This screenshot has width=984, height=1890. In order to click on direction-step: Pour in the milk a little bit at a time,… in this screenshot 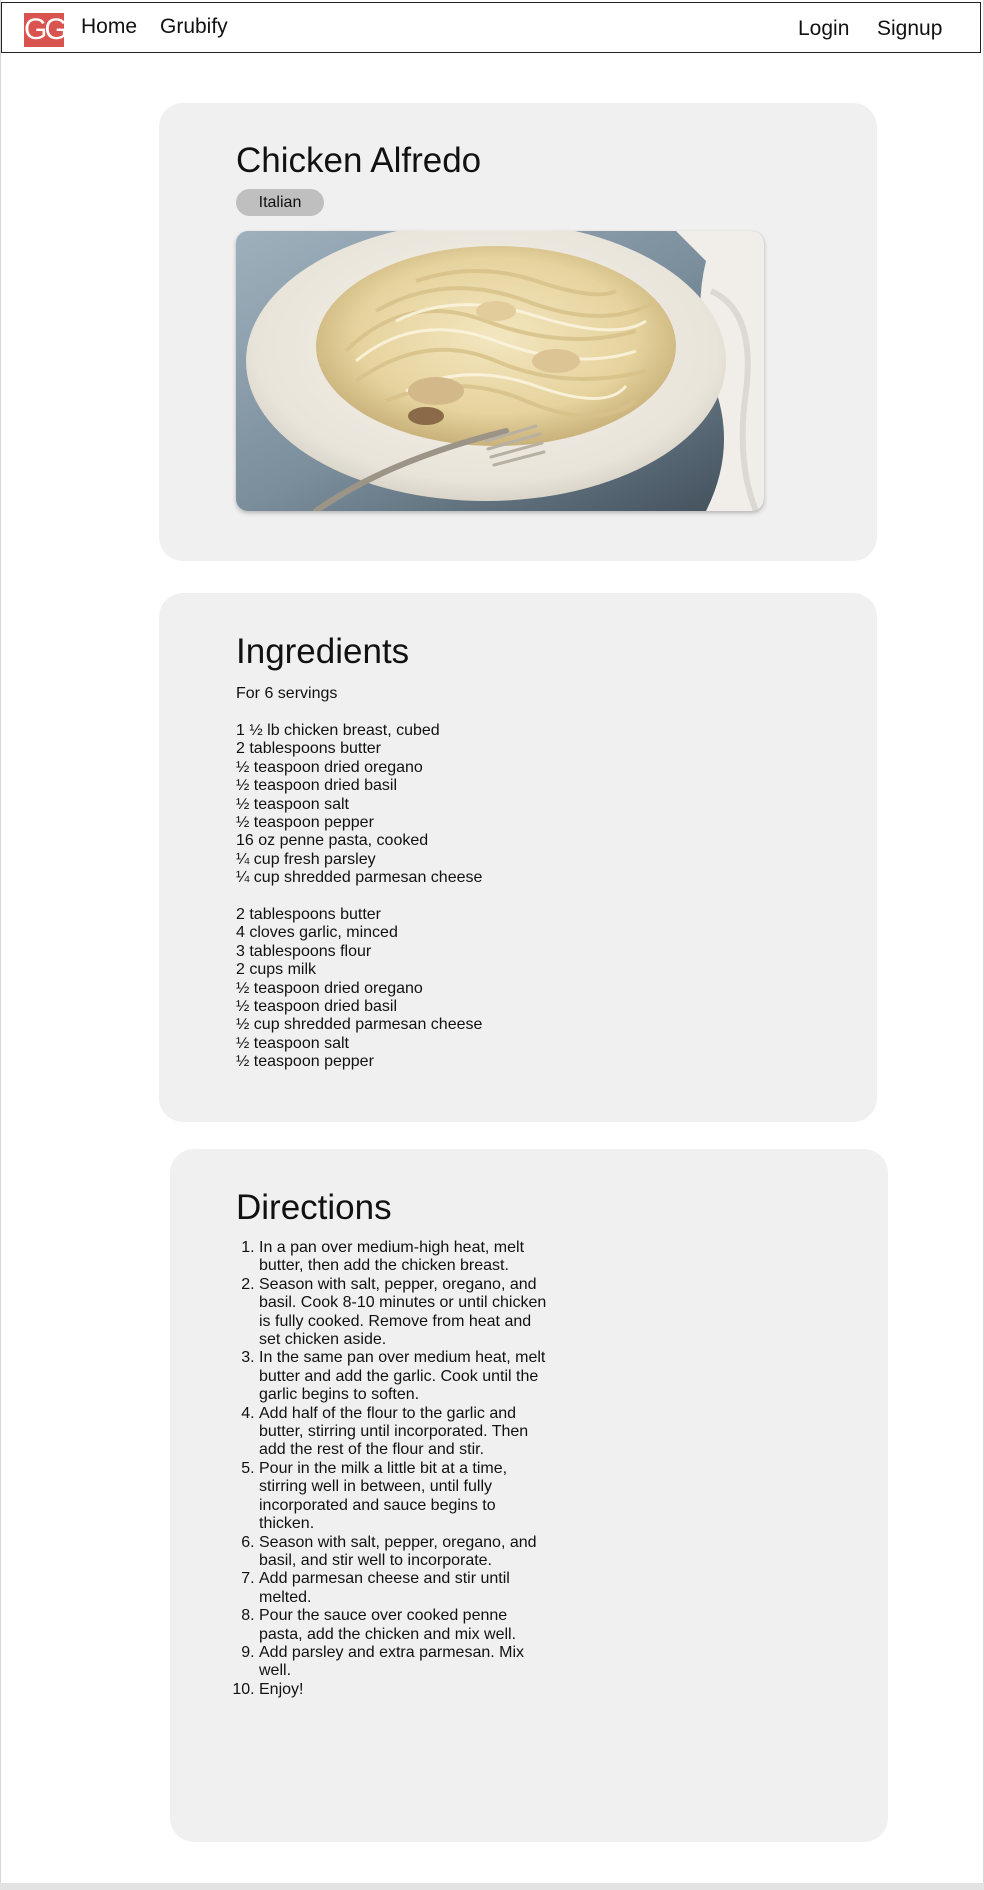, I will do `click(404, 1497)`.